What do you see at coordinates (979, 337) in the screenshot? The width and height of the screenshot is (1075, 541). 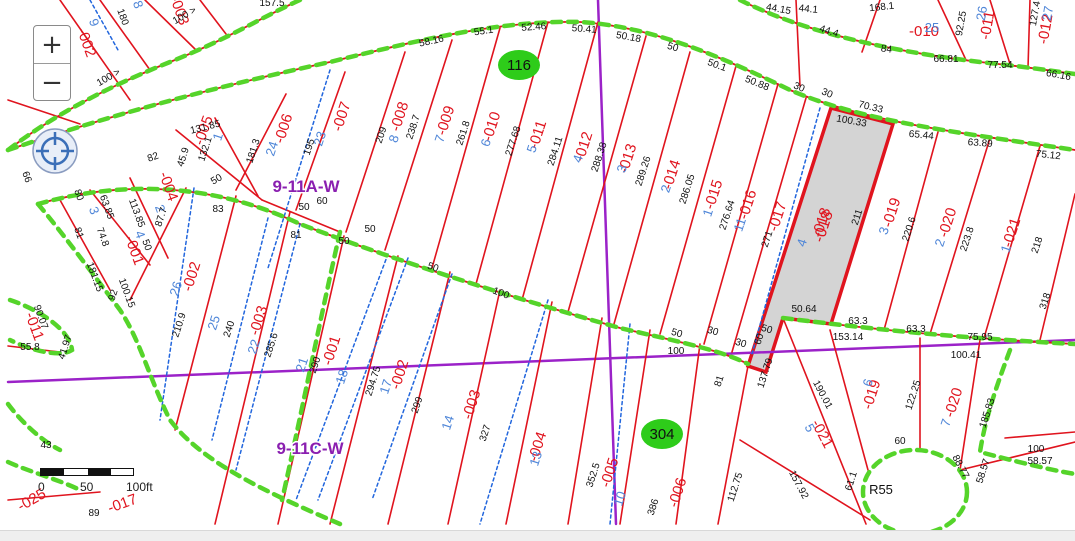 I see `dimension-label: 75.95` at bounding box center [979, 337].